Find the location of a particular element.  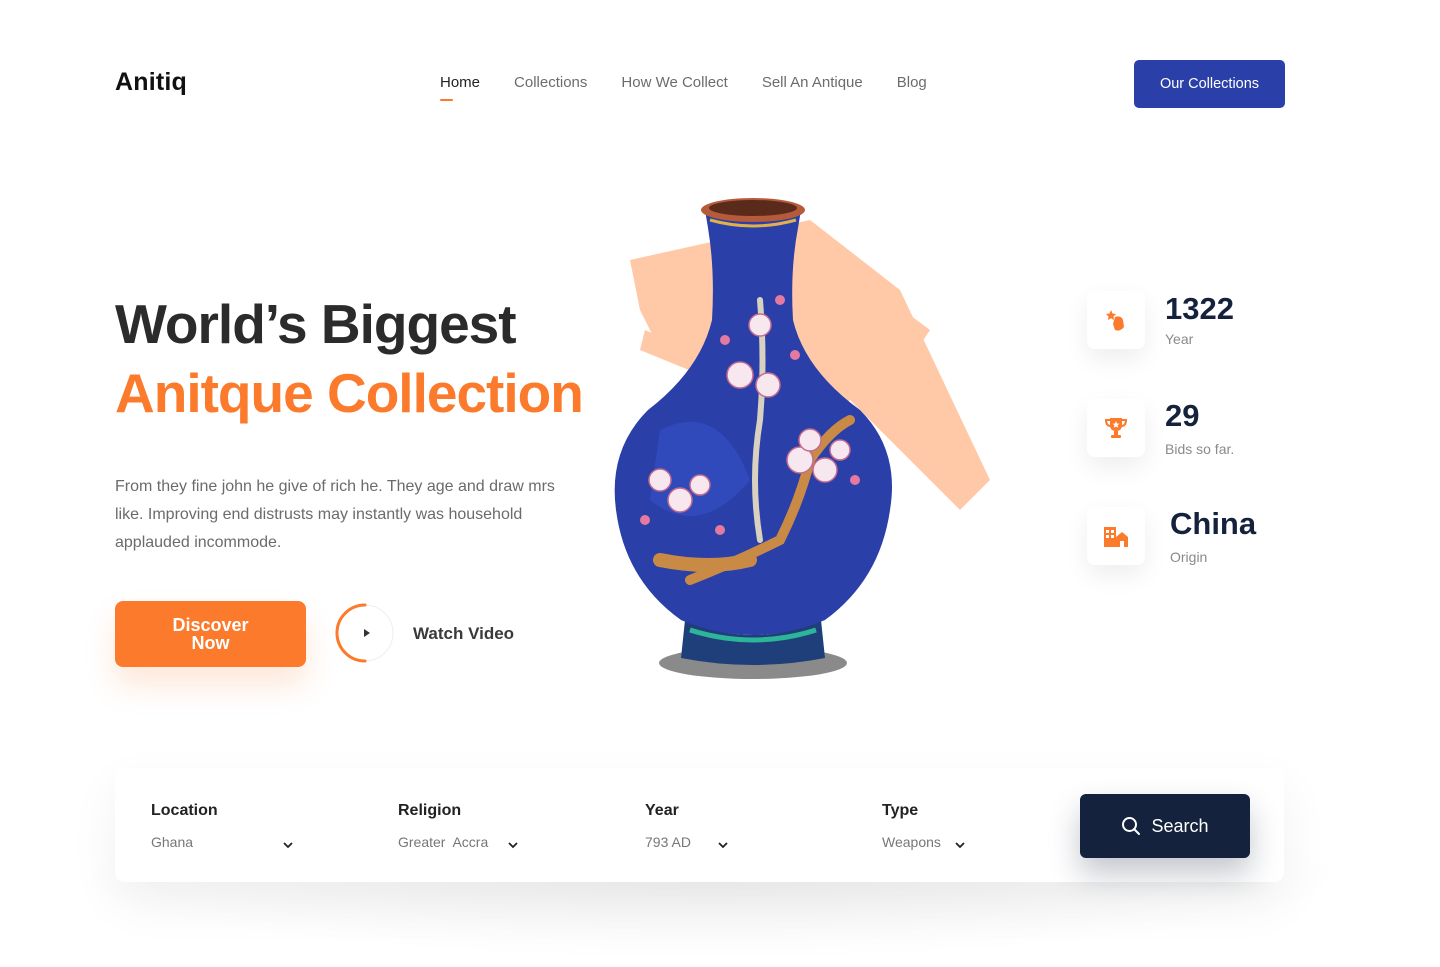

stat-value-origin: China is located at coordinates (1213, 523).